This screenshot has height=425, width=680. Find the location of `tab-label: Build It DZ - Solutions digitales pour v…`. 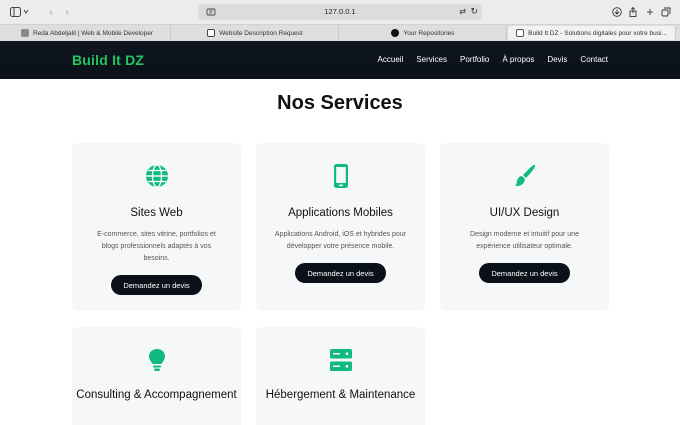

tab-label: Build It DZ - Solutions digitales pour v… is located at coordinates (597, 33).